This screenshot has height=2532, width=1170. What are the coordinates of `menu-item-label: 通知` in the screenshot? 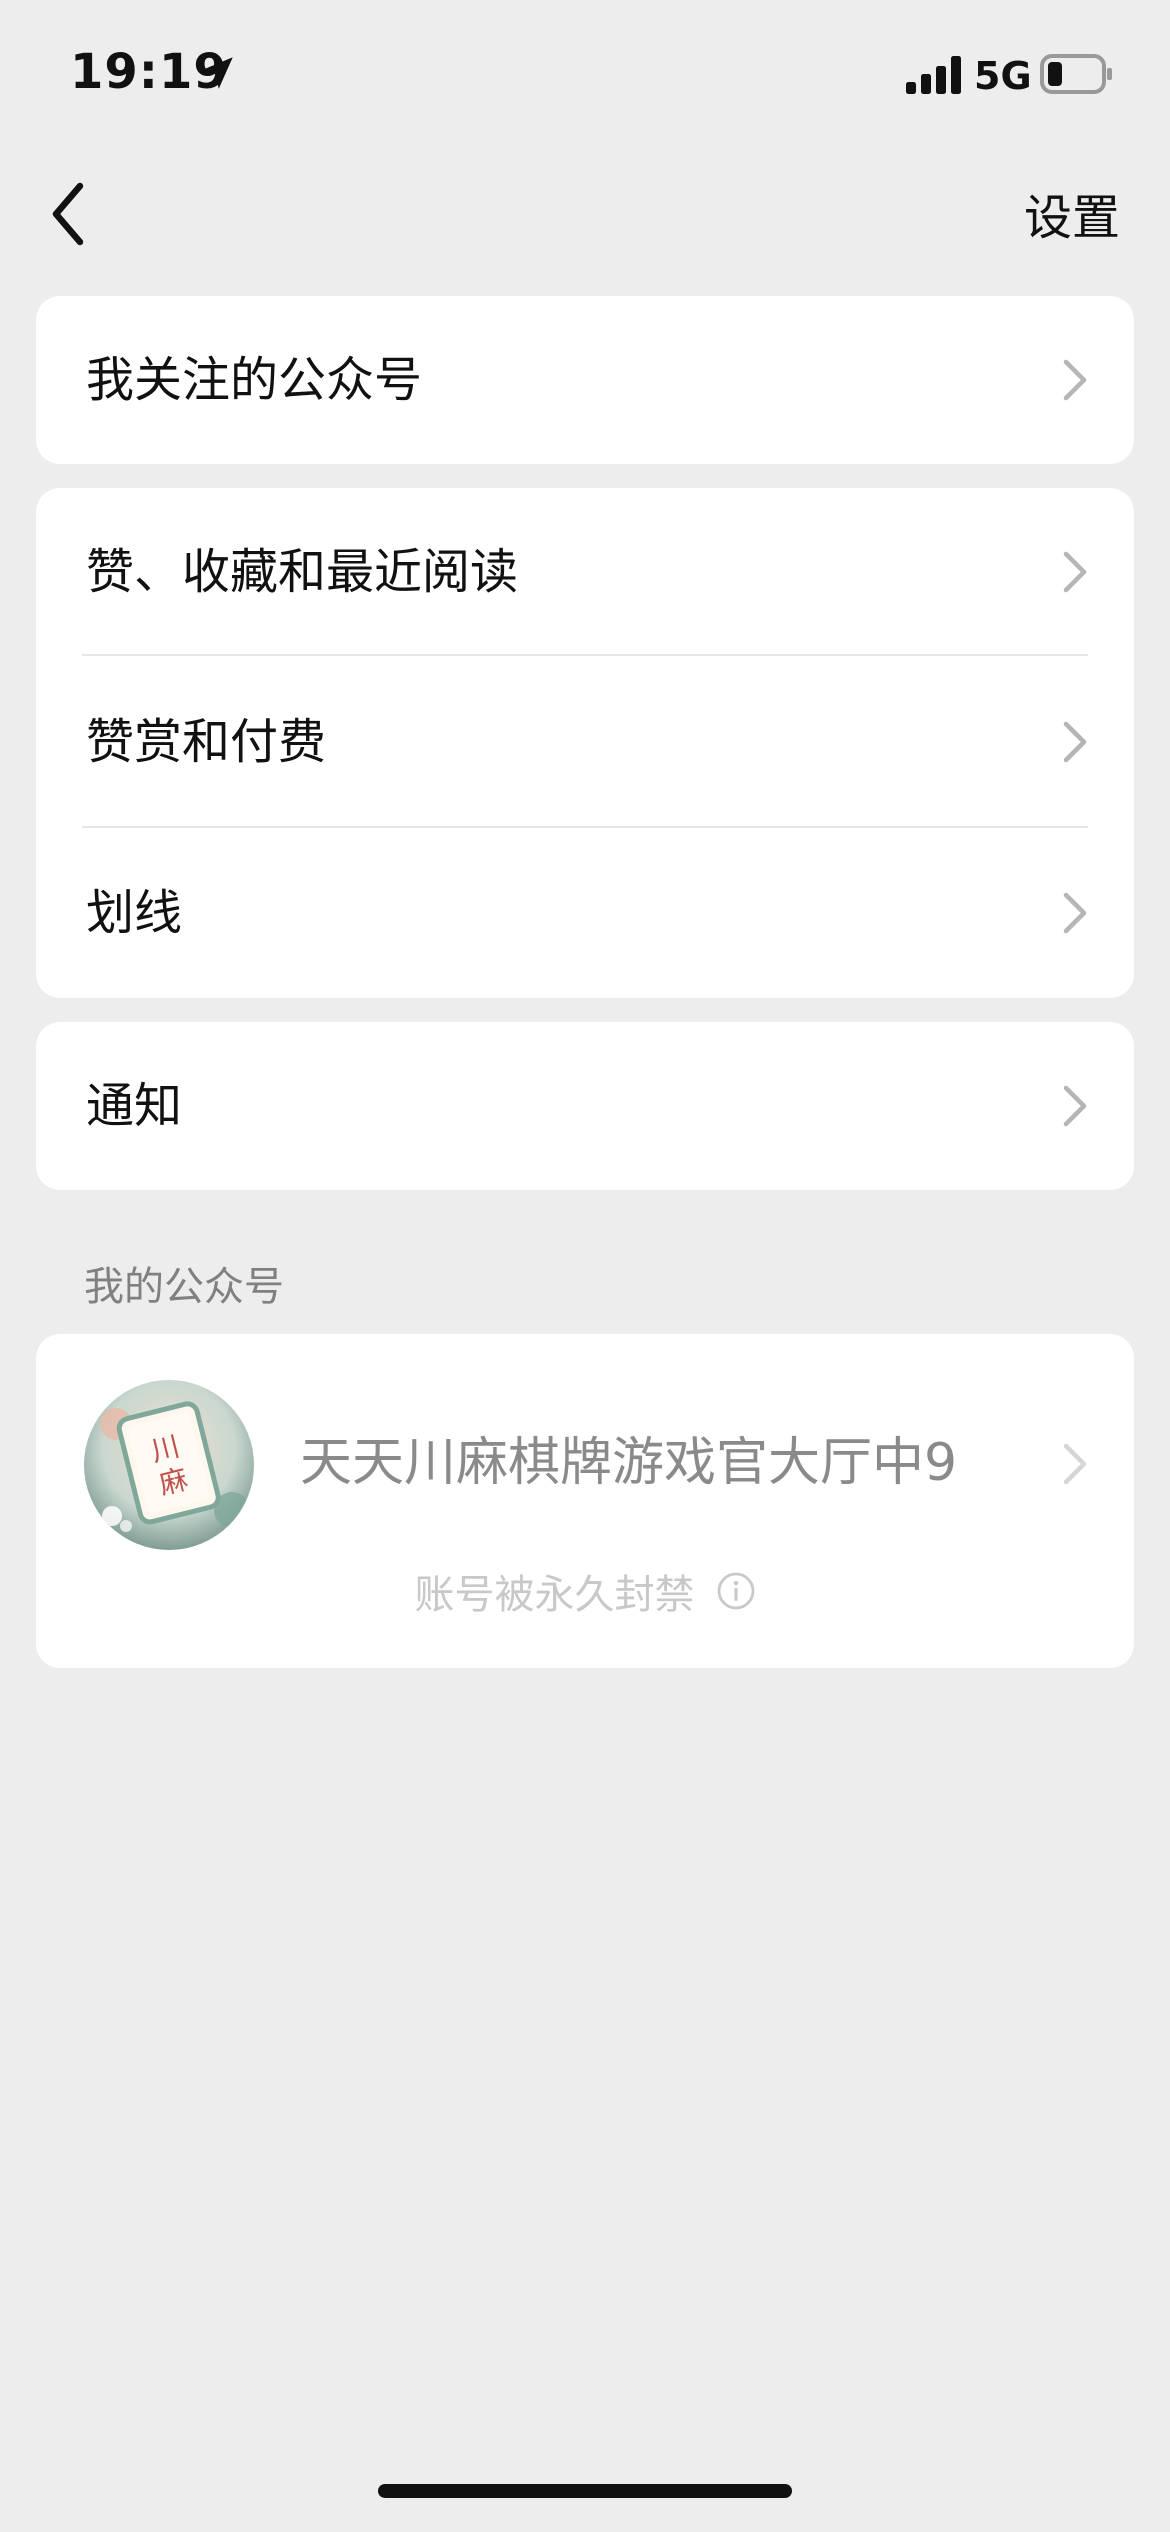 It's located at (134, 1106).